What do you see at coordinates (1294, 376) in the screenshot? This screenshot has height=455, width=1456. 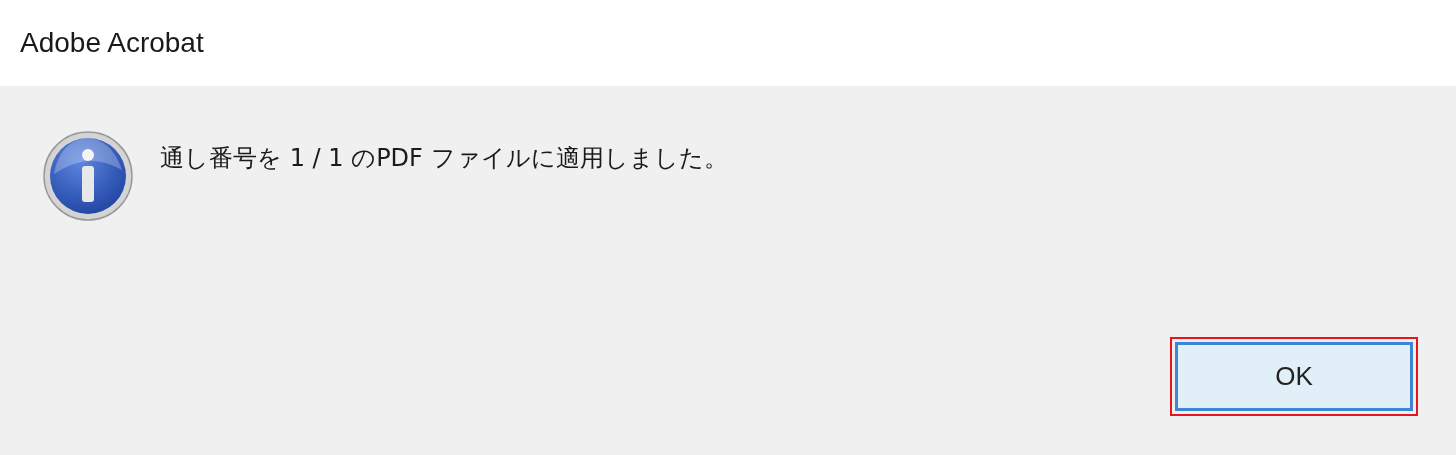 I see `ok-button: OK` at bounding box center [1294, 376].